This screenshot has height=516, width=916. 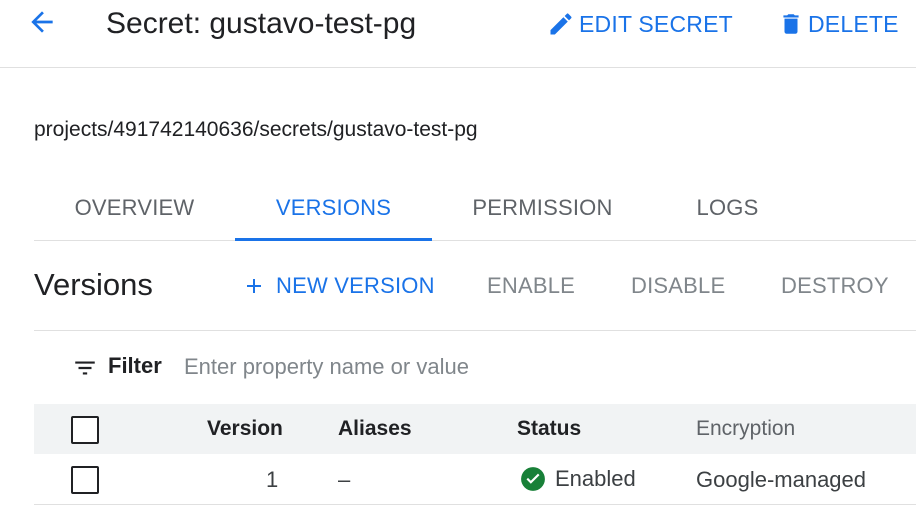 I want to click on tab-versions: VERSIONS, so click(x=333, y=208).